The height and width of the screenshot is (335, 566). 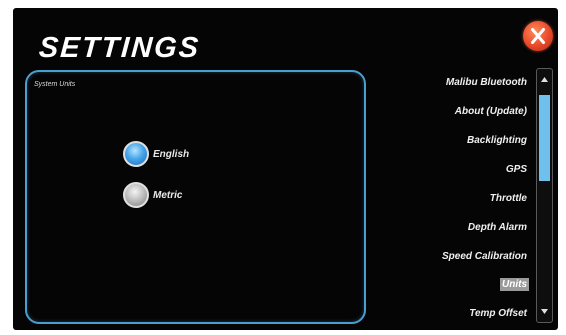 What do you see at coordinates (55, 84) in the screenshot?
I see `panel-label: System Units` at bounding box center [55, 84].